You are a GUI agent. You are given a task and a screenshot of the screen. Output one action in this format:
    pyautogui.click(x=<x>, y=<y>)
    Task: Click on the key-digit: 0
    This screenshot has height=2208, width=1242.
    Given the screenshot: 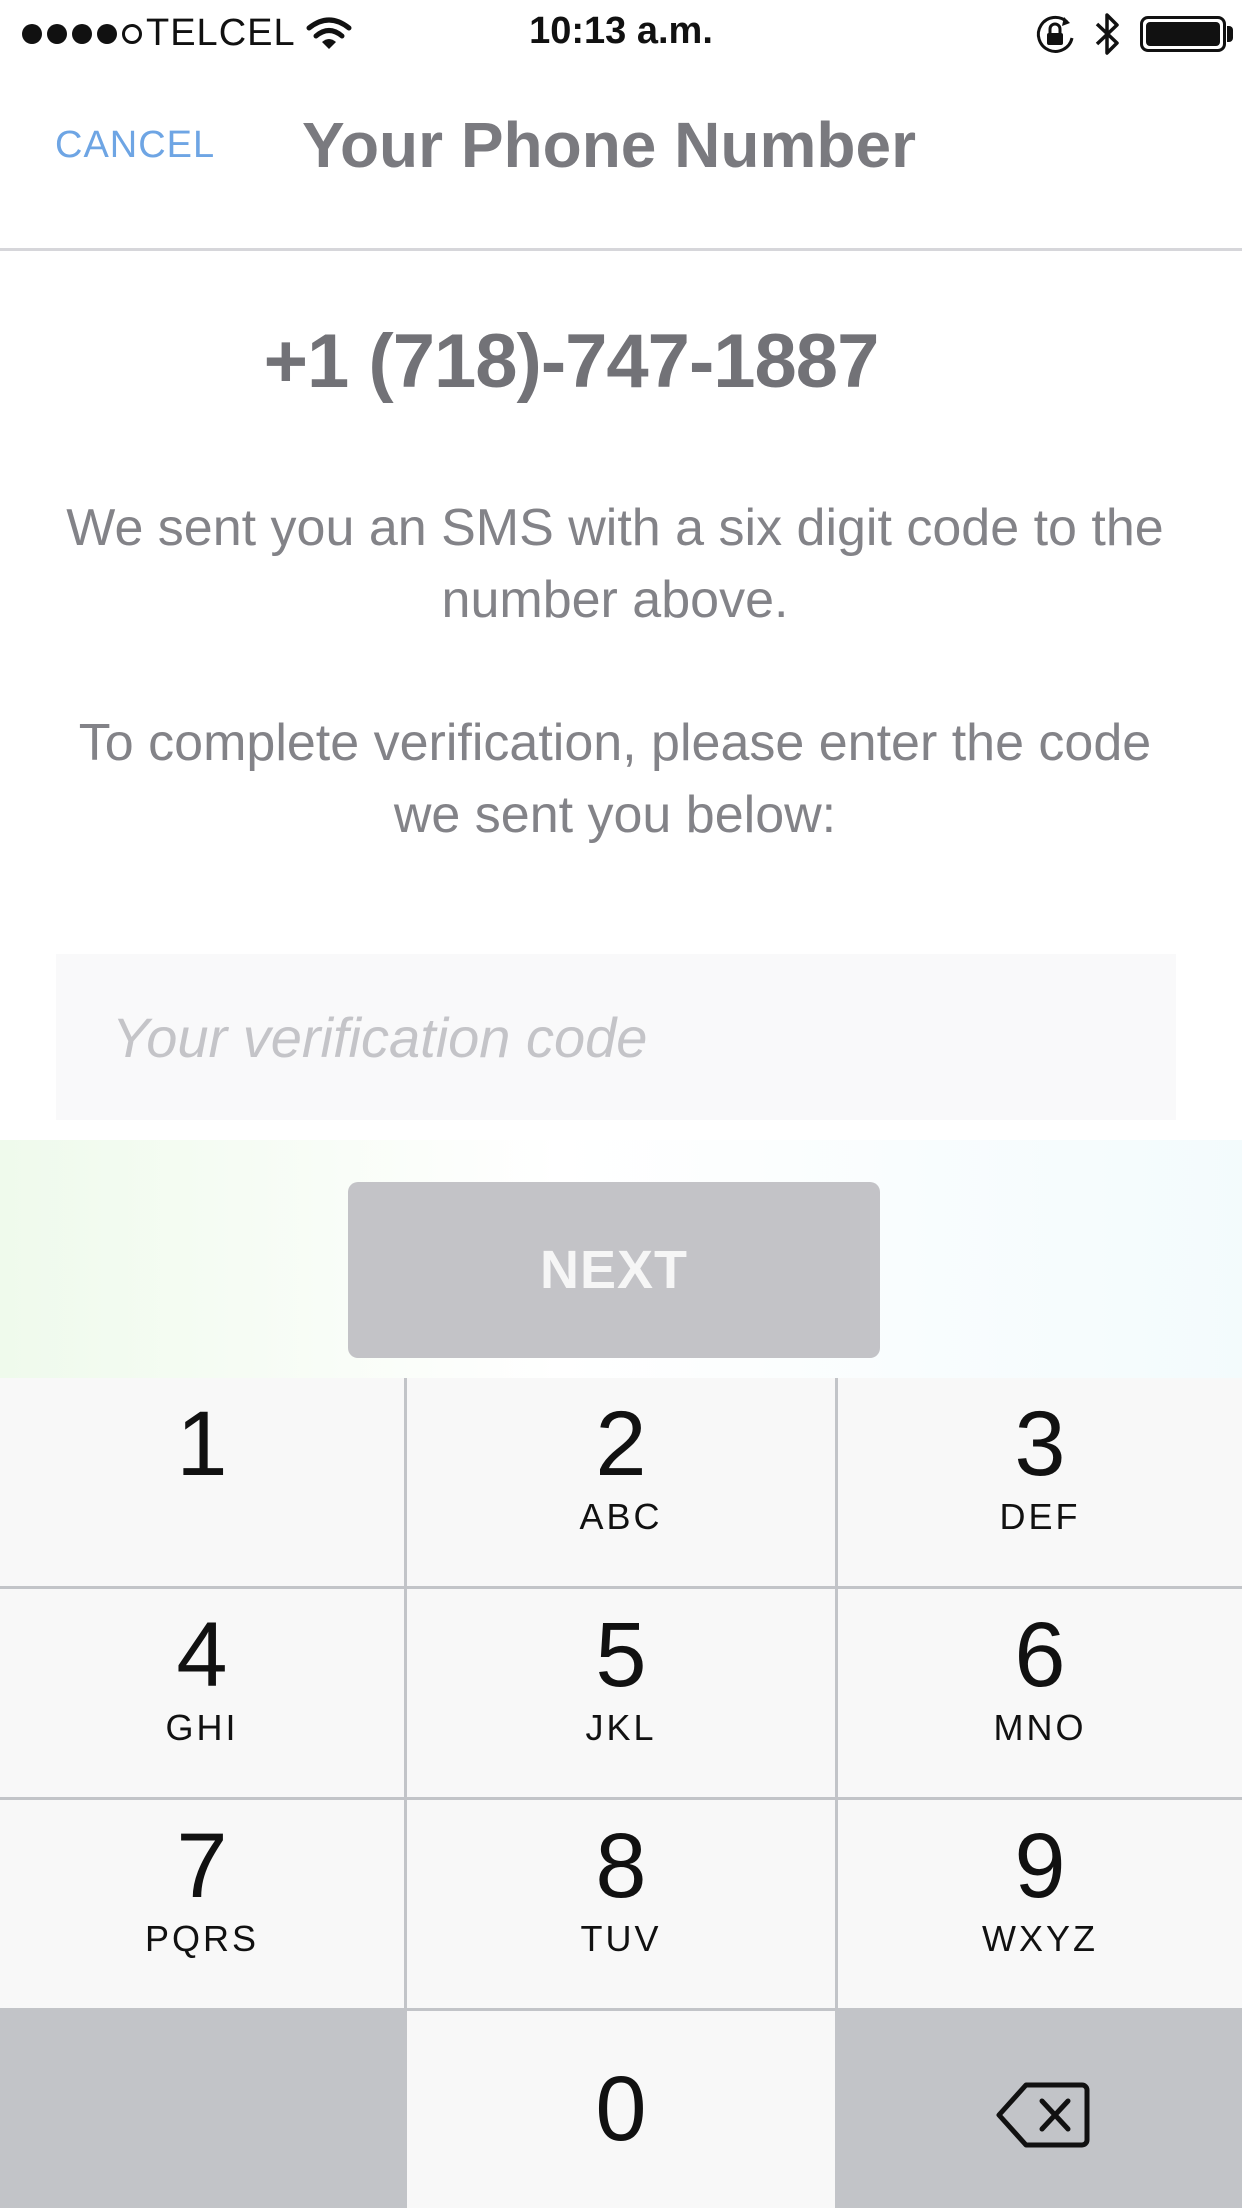 What is the action you would take?
    pyautogui.click(x=621, y=2109)
    